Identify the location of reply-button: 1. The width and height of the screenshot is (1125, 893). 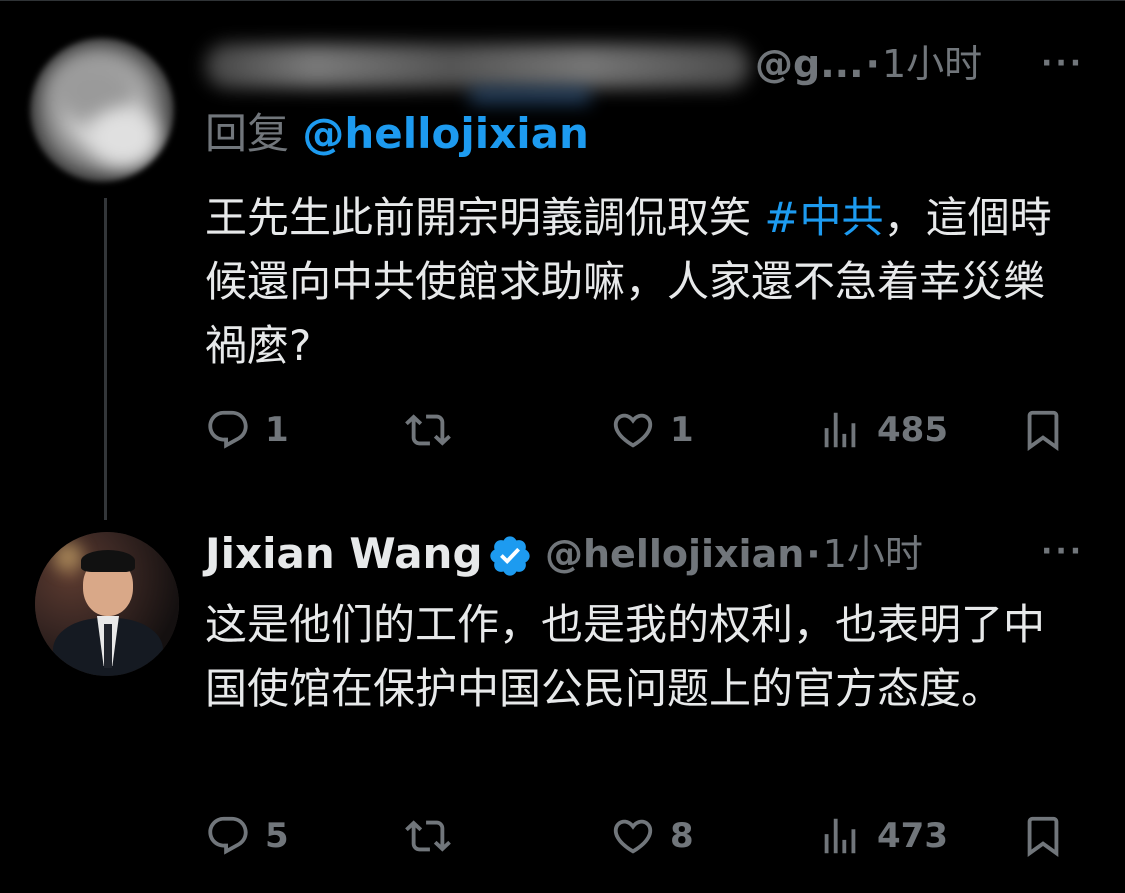
(247, 430).